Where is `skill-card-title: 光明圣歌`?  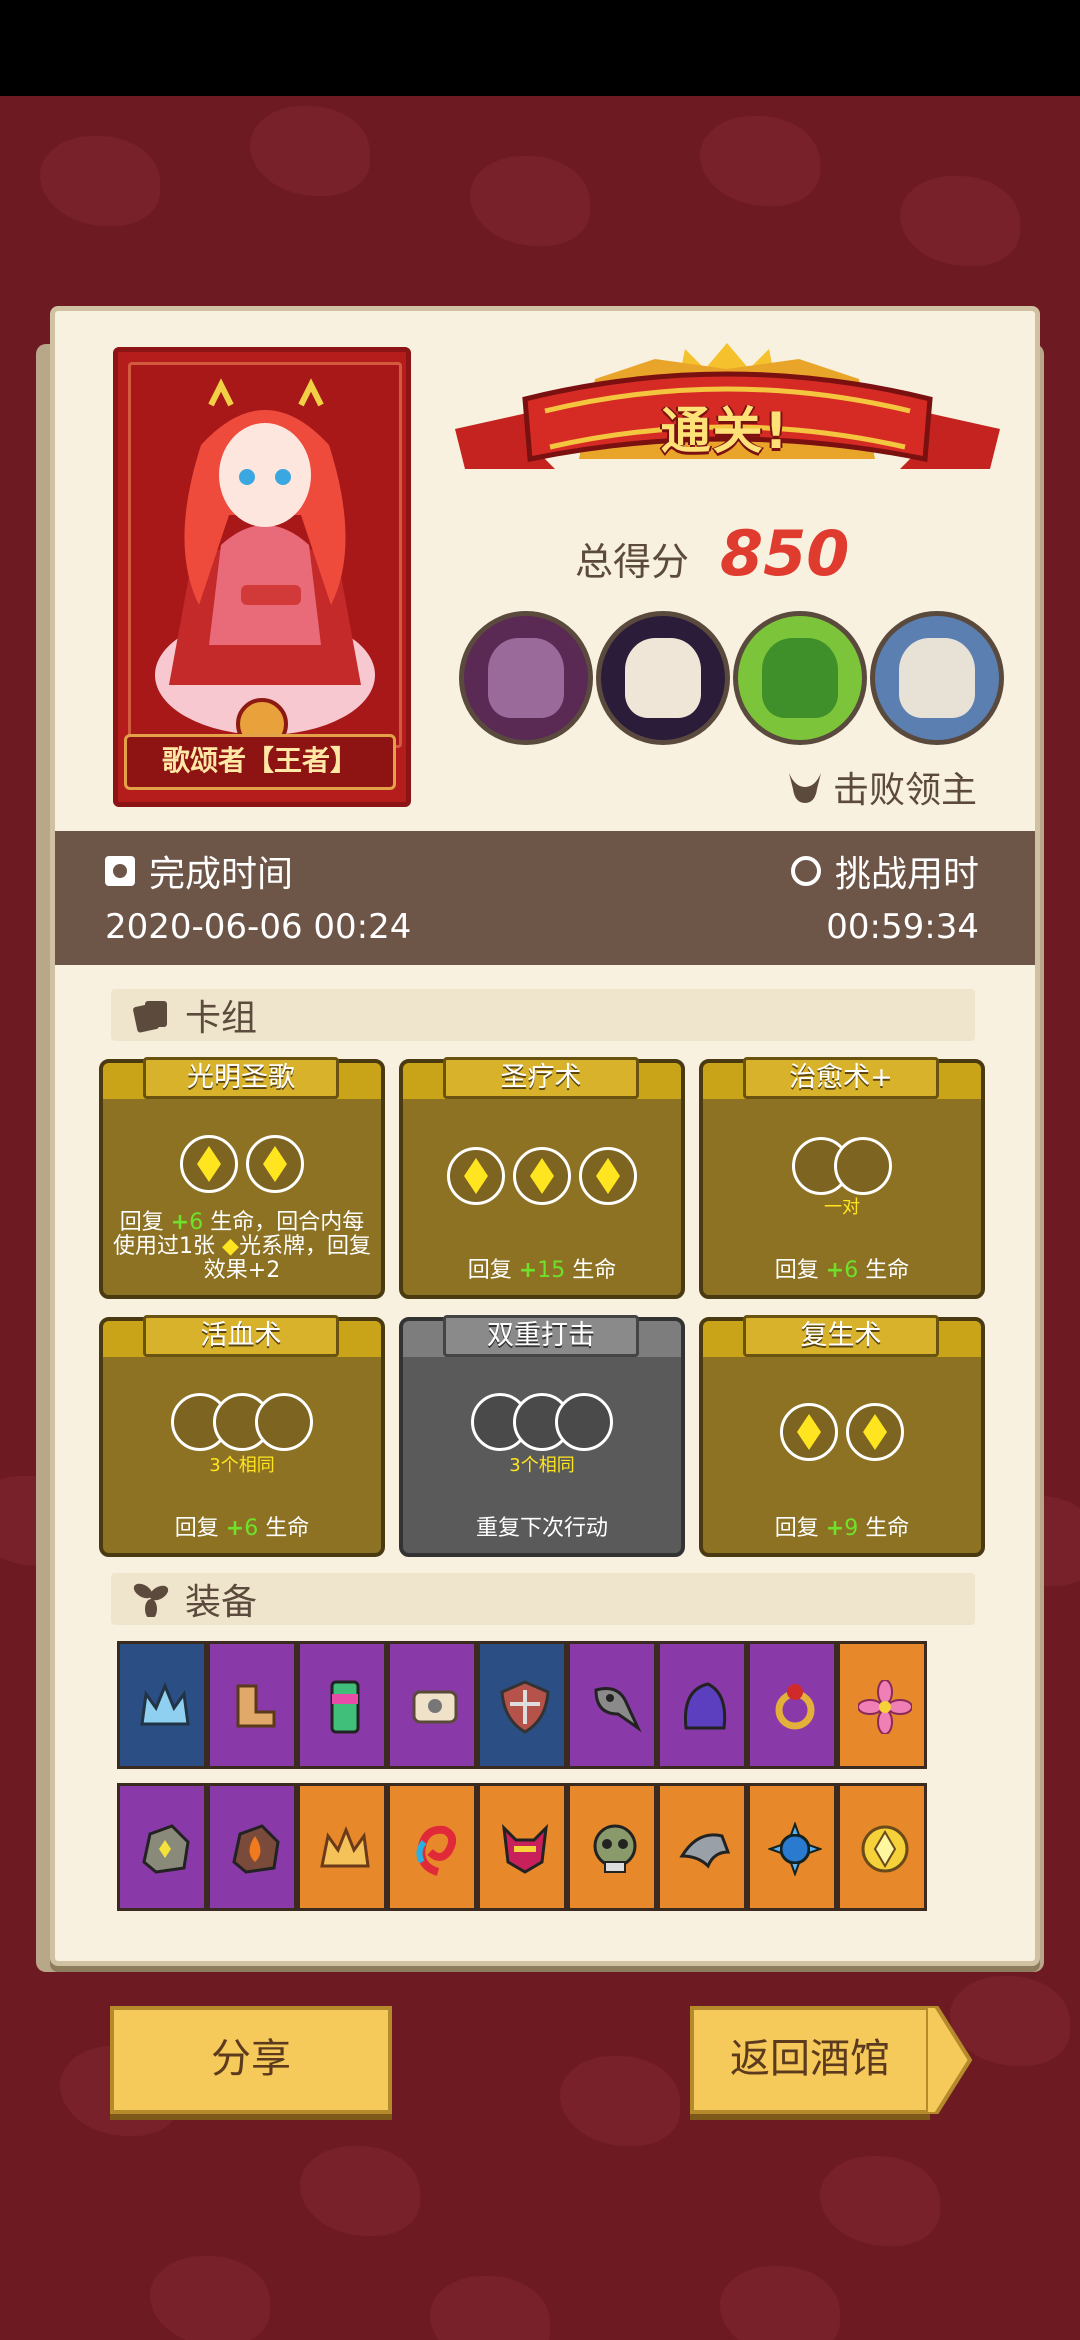 skill-card-title: 光明圣歌 is located at coordinates (241, 1078).